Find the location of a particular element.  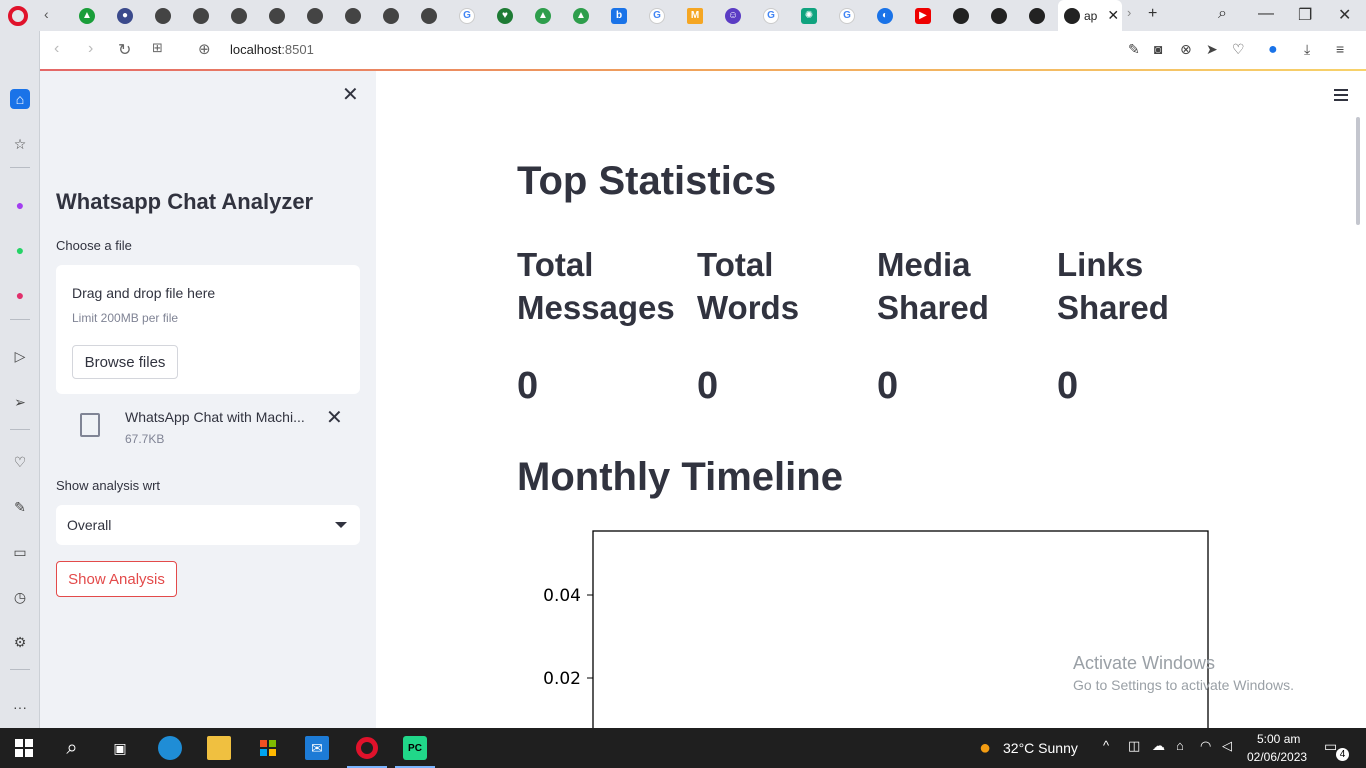

edit-icon: ✎ is located at coordinates (1134, 49).